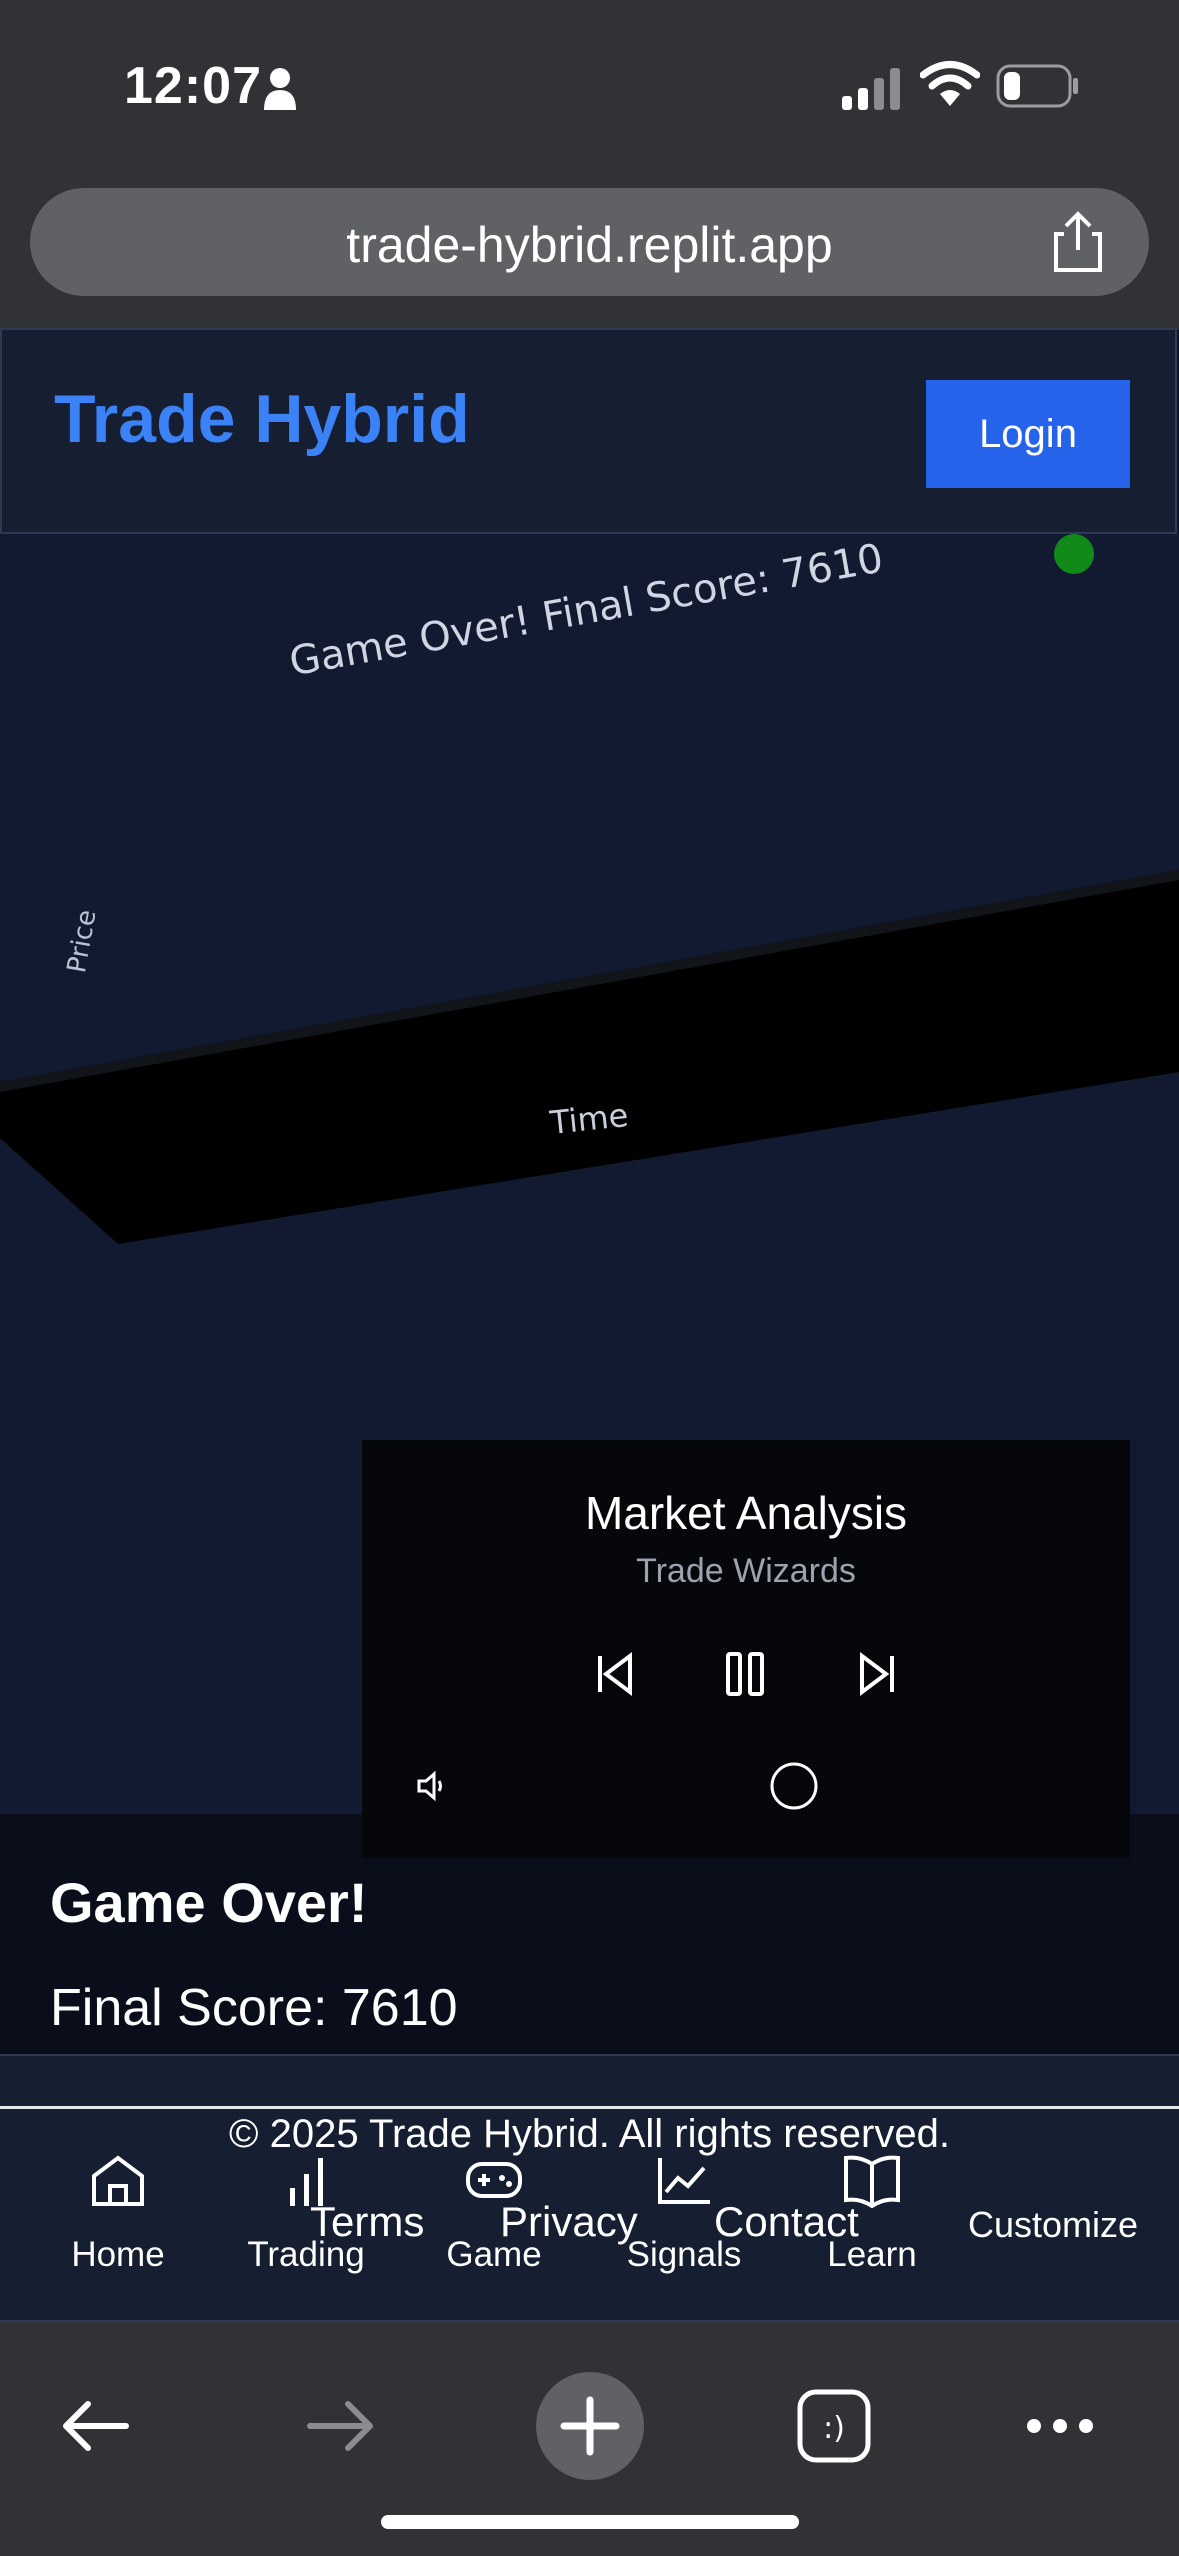 Image resolution: width=1179 pixels, height=2556 pixels. I want to click on footer-link-terms: Terms, so click(367, 2222).